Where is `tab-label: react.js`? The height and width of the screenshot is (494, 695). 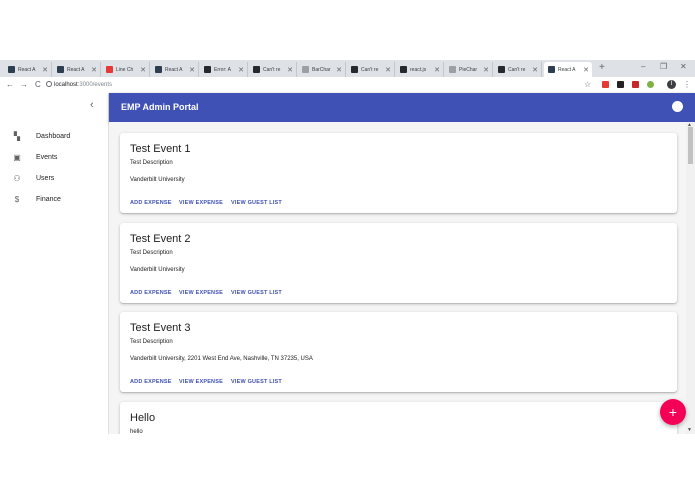 tab-label: react.js is located at coordinates (418, 69).